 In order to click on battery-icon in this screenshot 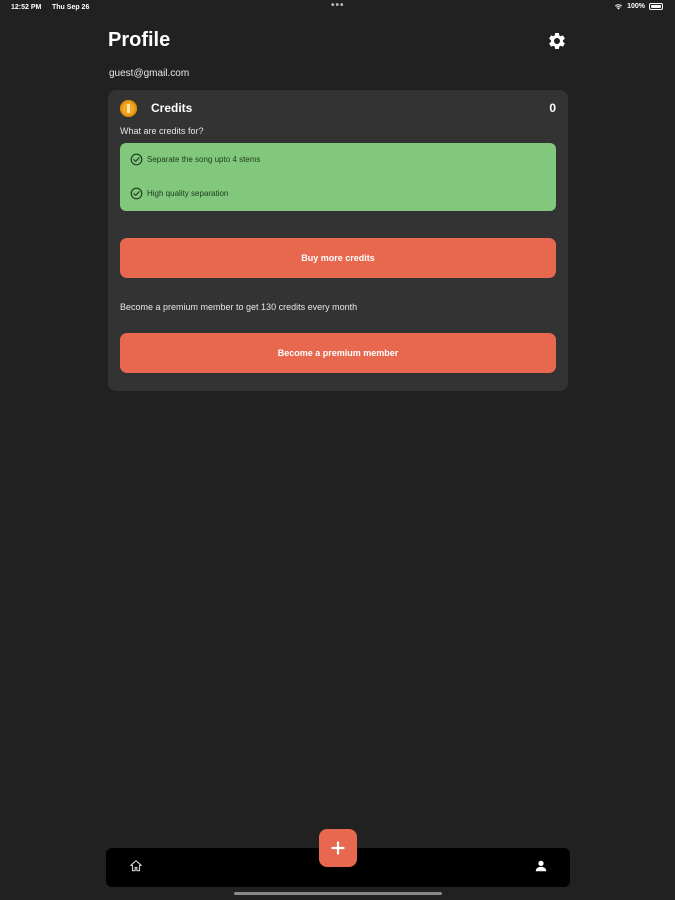, I will do `click(656, 6)`.